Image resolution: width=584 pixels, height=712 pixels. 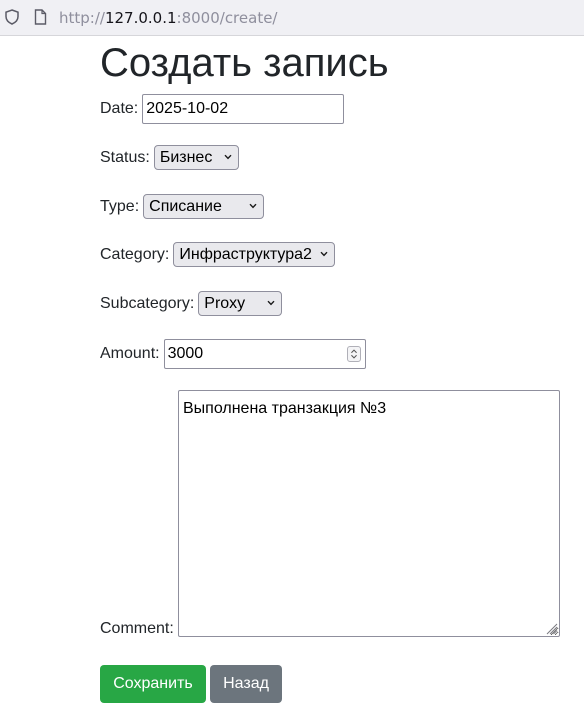 What do you see at coordinates (225, 303) in the screenshot?
I see `subcategory-select-value: Proxy` at bounding box center [225, 303].